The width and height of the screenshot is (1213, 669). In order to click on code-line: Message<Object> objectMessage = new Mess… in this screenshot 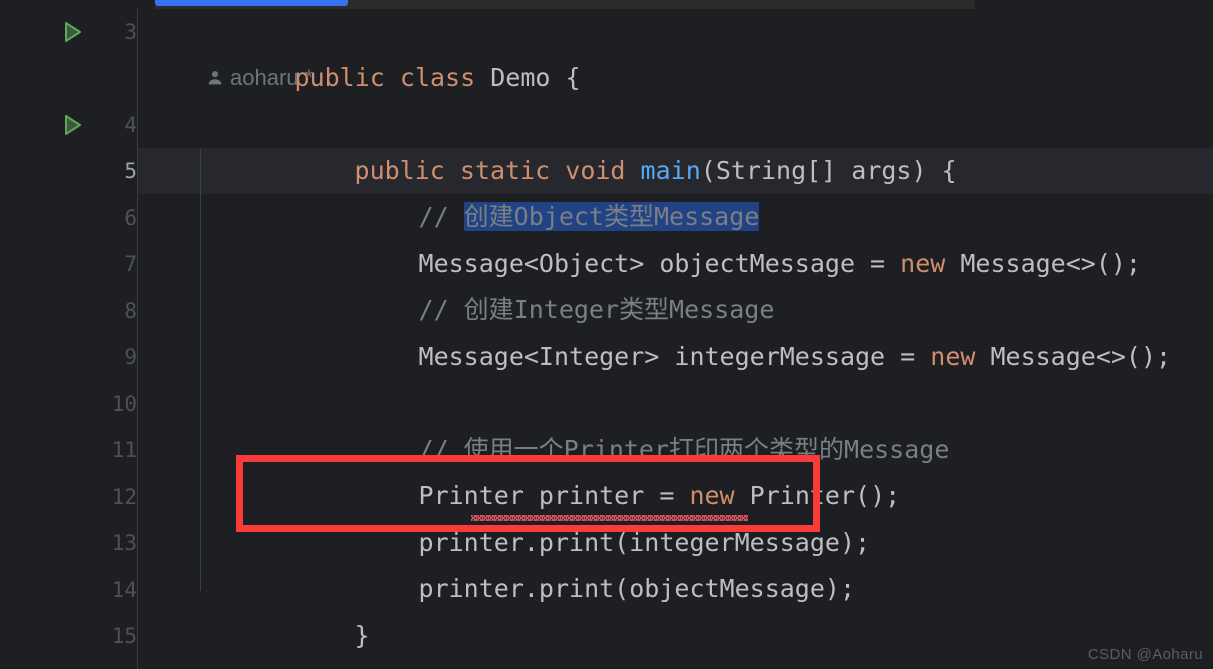, I will do `click(675, 236)`.